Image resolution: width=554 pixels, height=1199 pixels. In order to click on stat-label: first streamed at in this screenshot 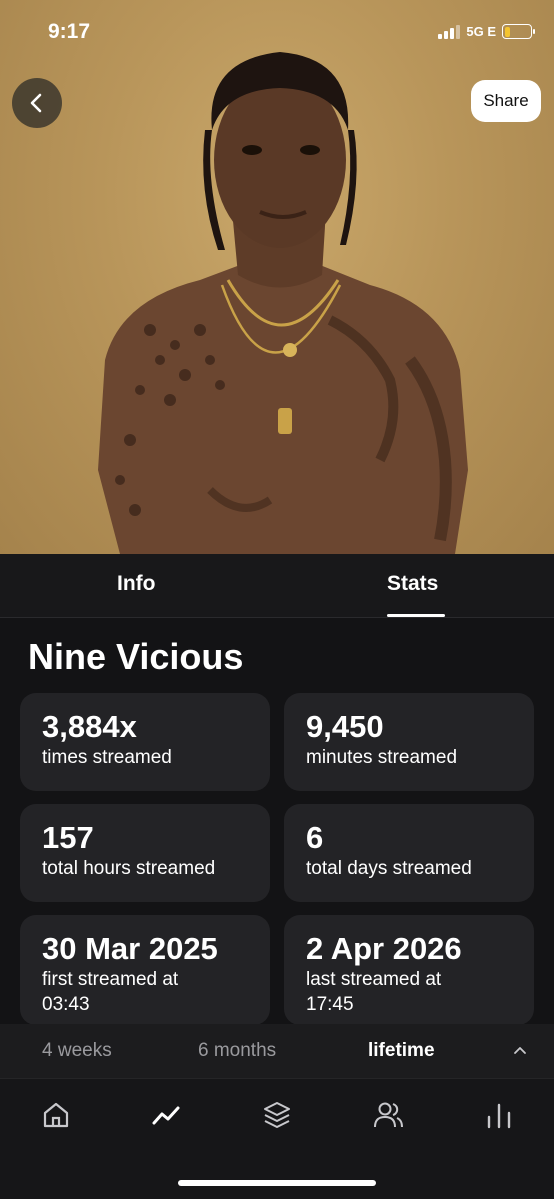, I will do `click(110, 979)`.